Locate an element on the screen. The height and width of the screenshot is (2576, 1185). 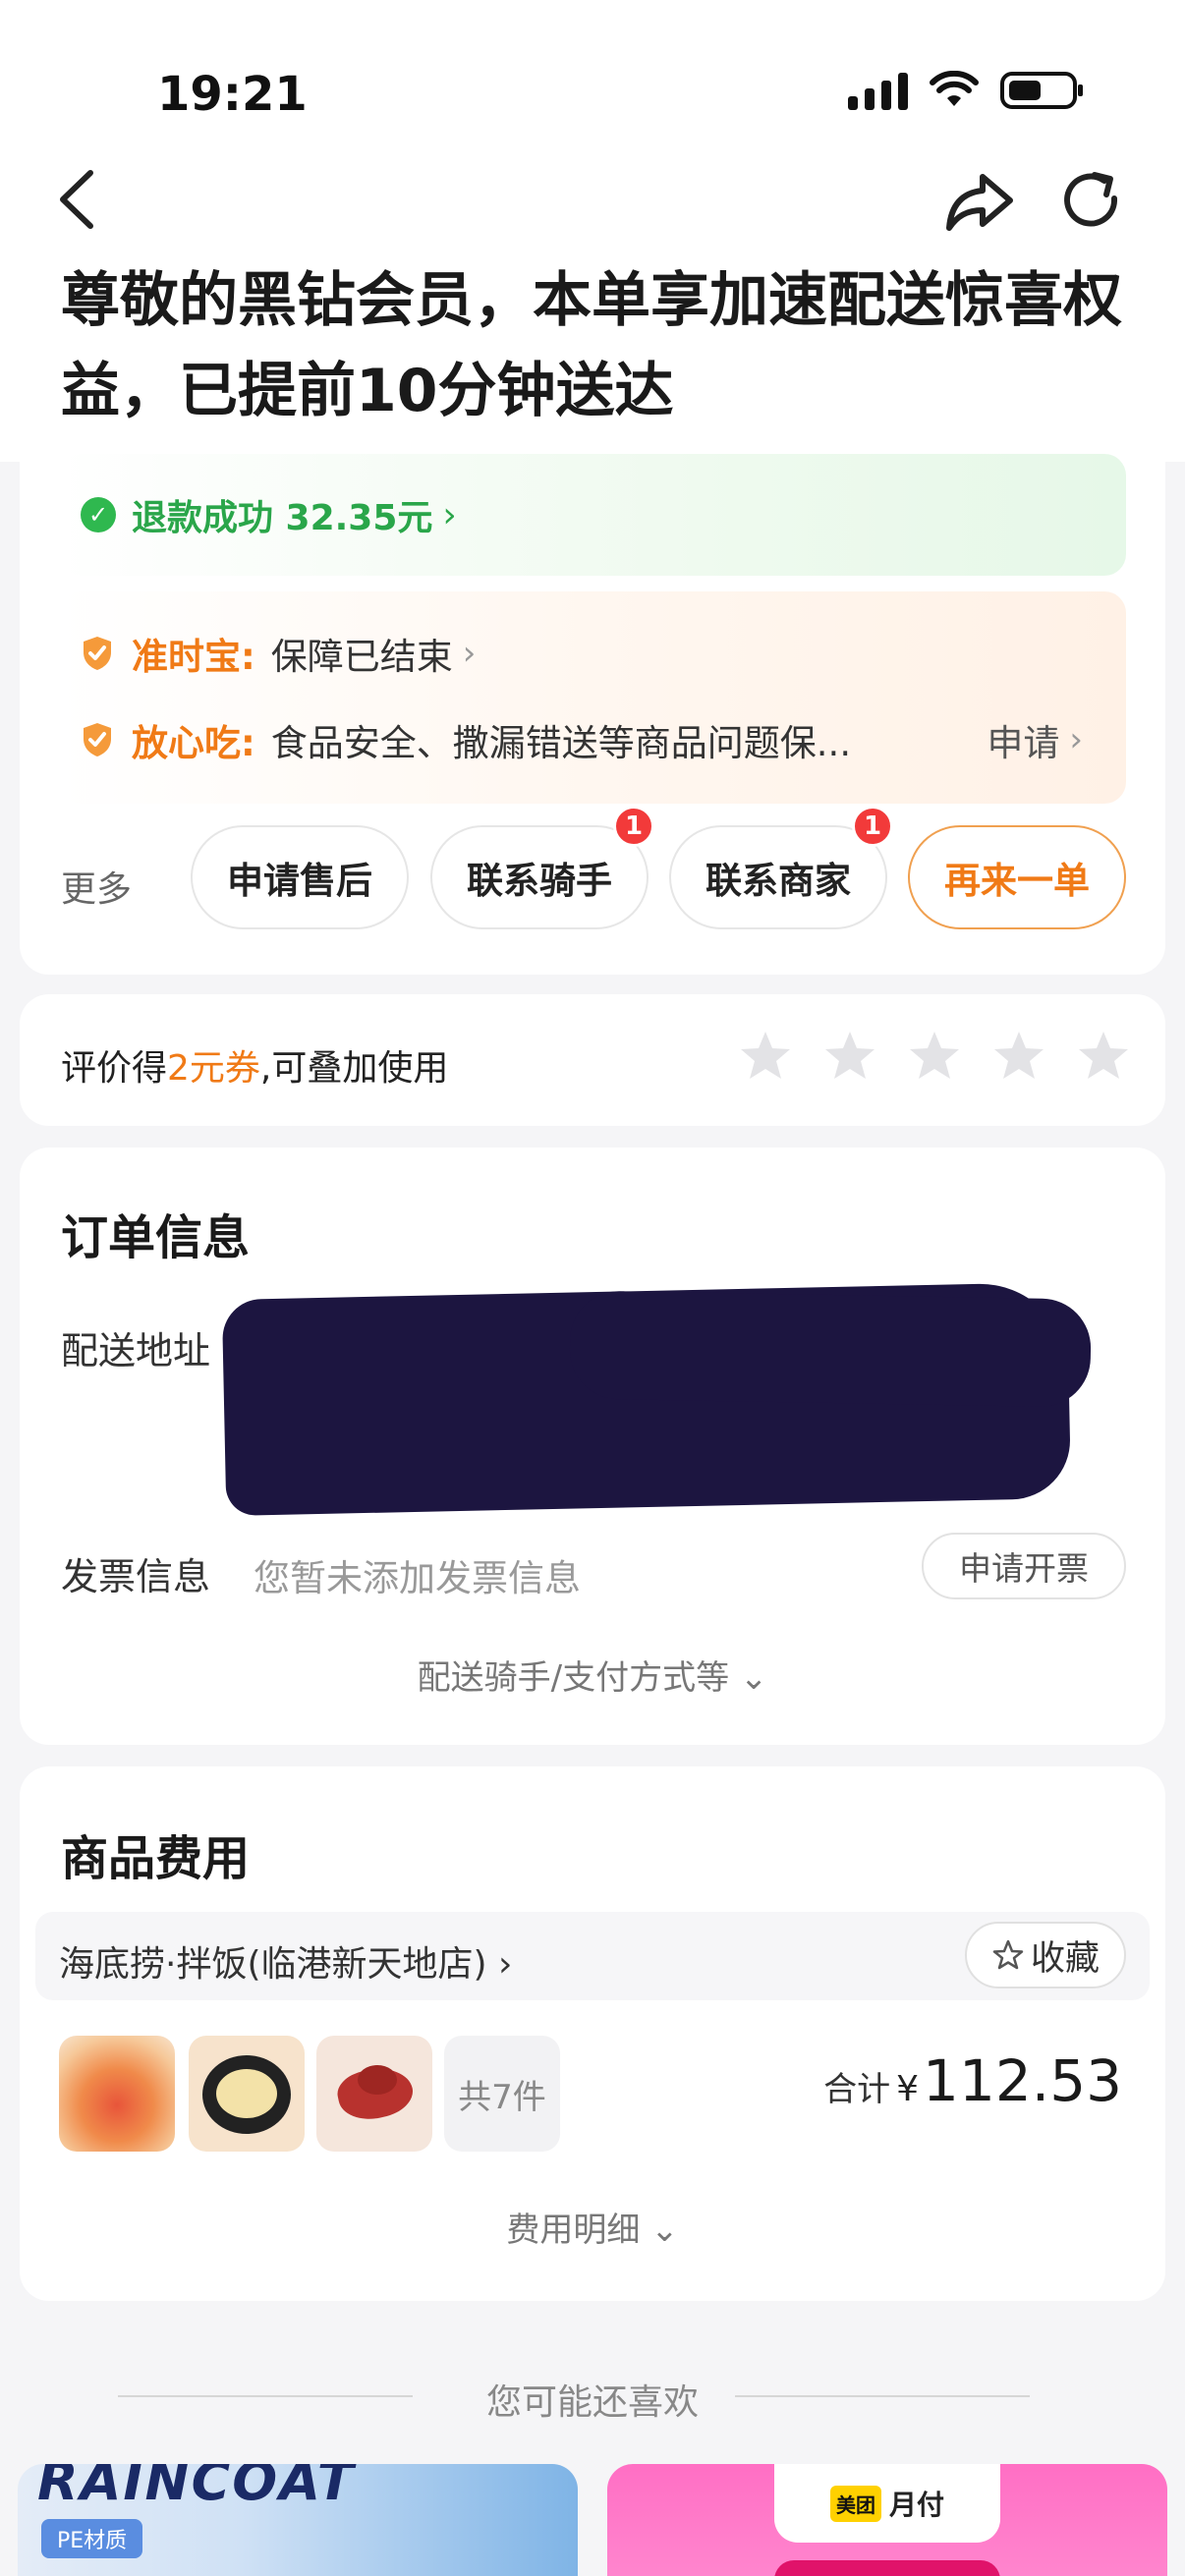
rating-promo-text: 评价得2元券,可叠加使用 is located at coordinates (255, 1065).